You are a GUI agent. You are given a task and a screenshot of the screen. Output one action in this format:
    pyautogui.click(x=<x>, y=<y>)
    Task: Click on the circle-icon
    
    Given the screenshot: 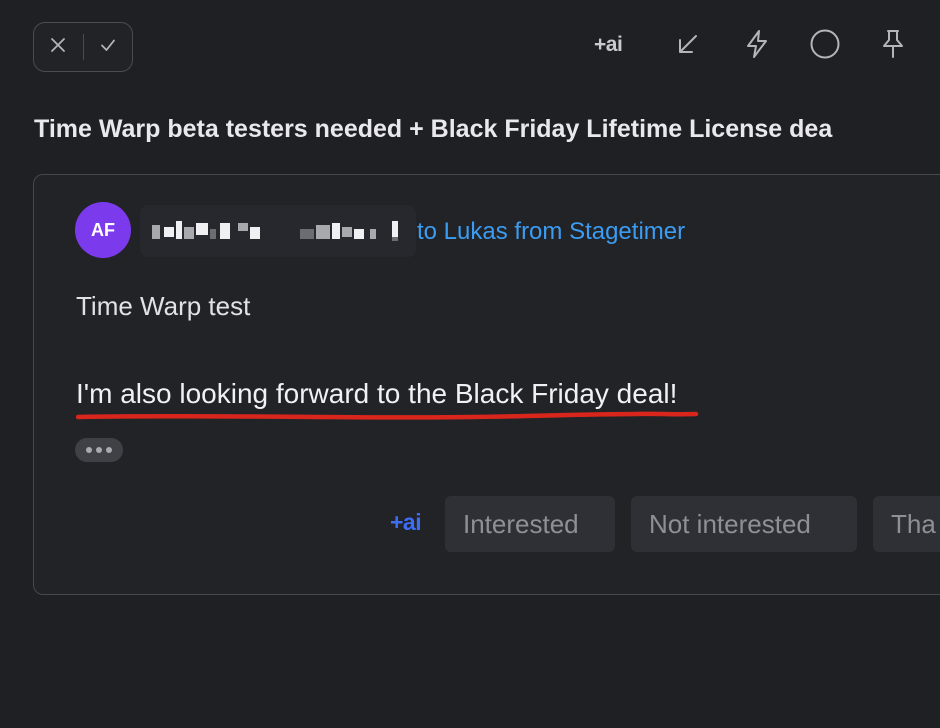 What is the action you would take?
    pyautogui.click(x=825, y=46)
    